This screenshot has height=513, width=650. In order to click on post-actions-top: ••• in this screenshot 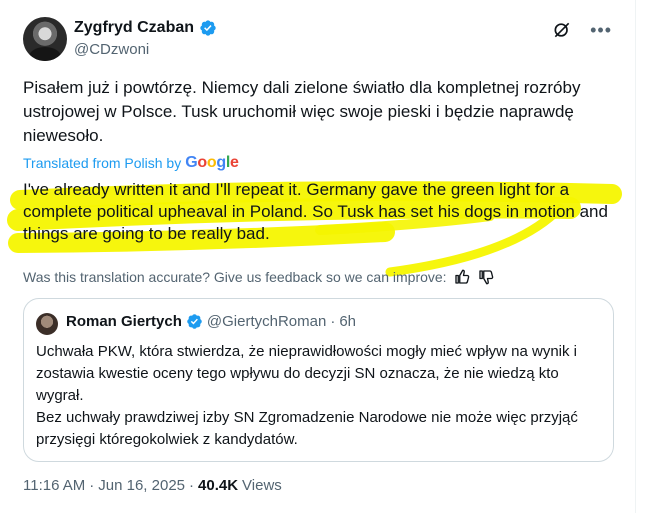, I will do `click(582, 30)`.